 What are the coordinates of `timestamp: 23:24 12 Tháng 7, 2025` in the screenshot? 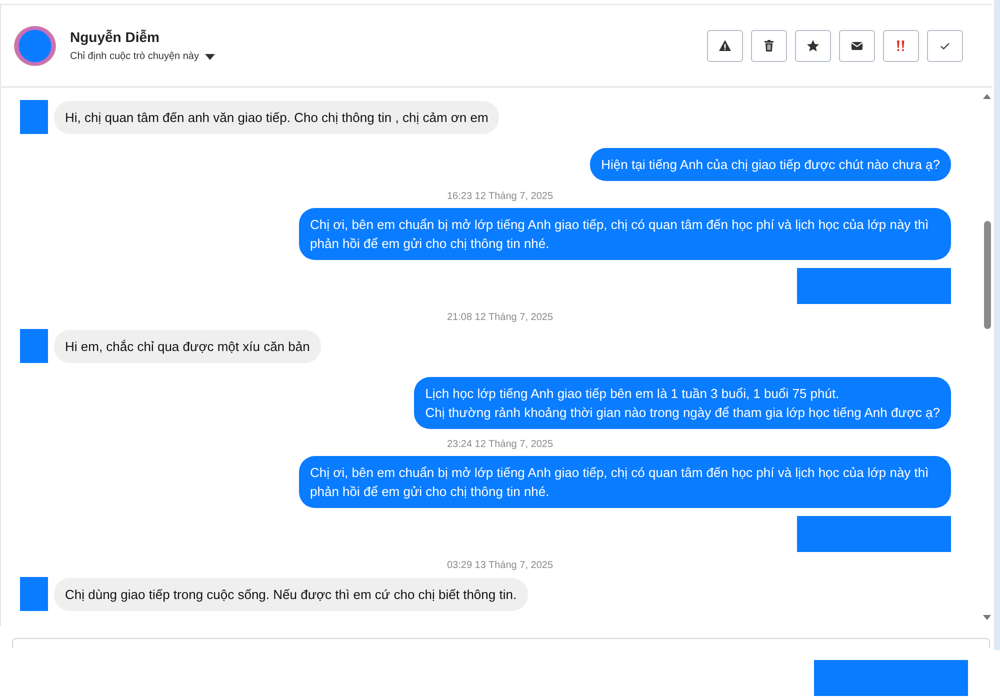 It's located at (500, 444).